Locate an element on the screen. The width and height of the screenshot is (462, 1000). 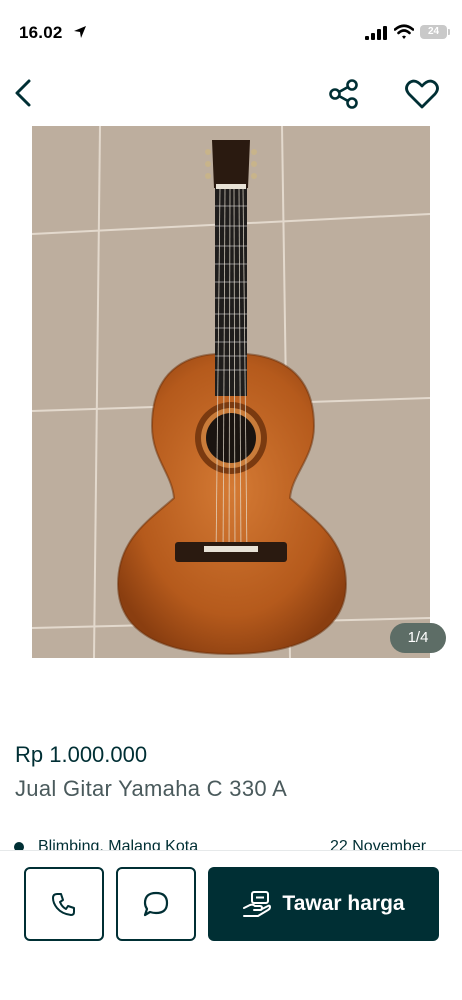
share-button is located at coordinates (344, 94).